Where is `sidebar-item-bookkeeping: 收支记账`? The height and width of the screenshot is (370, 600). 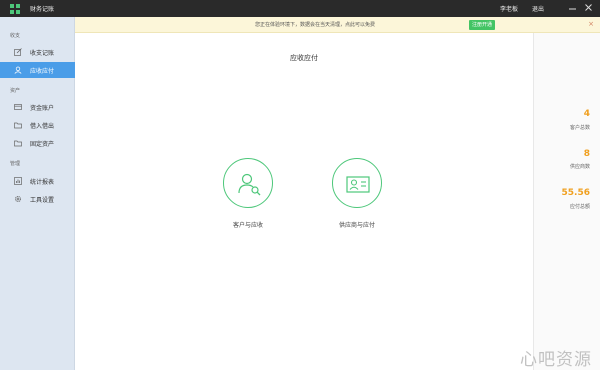
sidebar-item-bookkeeping: 收支记账 is located at coordinates (37, 52).